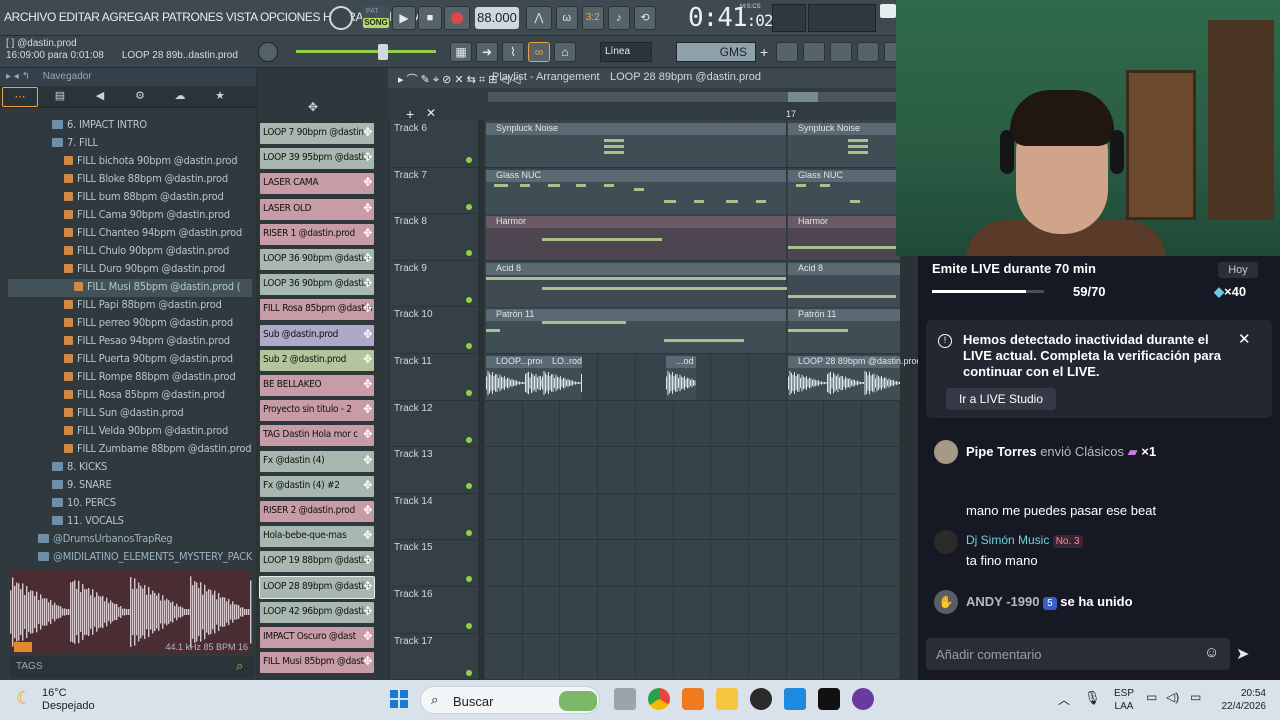 The height and width of the screenshot is (720, 1280). What do you see at coordinates (150, 376) in the screenshot?
I see `browser-file-item: FILL Rompe 88bpm @dastin.prod` at bounding box center [150, 376].